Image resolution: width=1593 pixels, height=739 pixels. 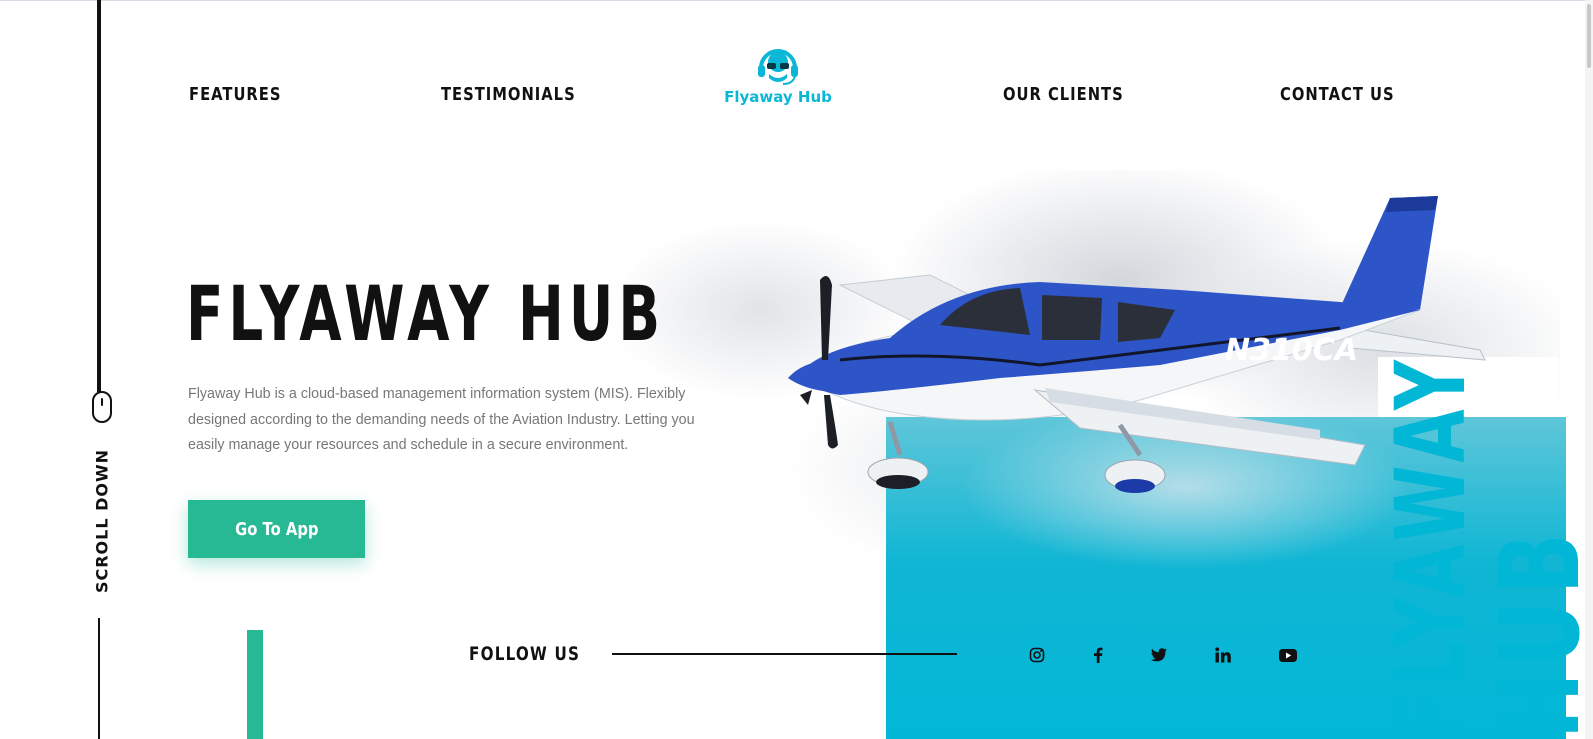 I want to click on hero-title: FLYAWAY HUB, so click(x=426, y=313).